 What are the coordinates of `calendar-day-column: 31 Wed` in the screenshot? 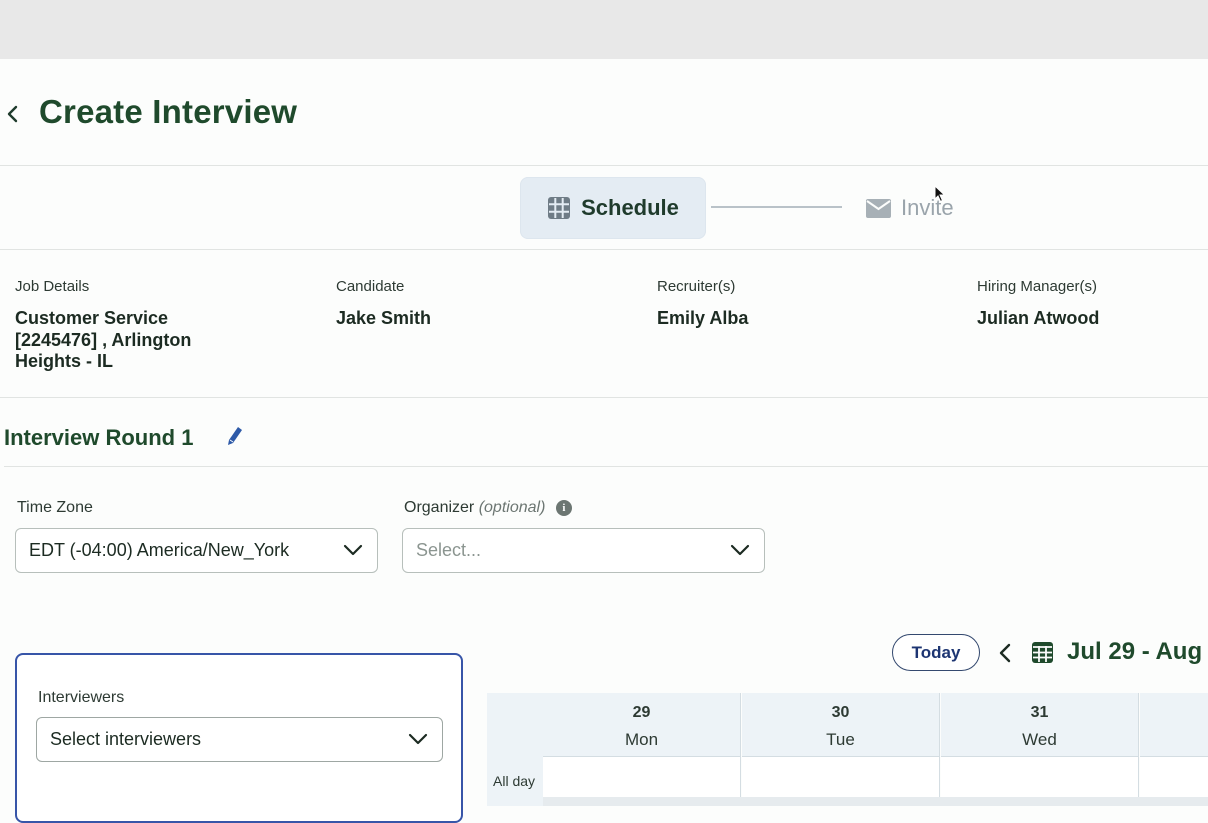 It's located at (1040, 749).